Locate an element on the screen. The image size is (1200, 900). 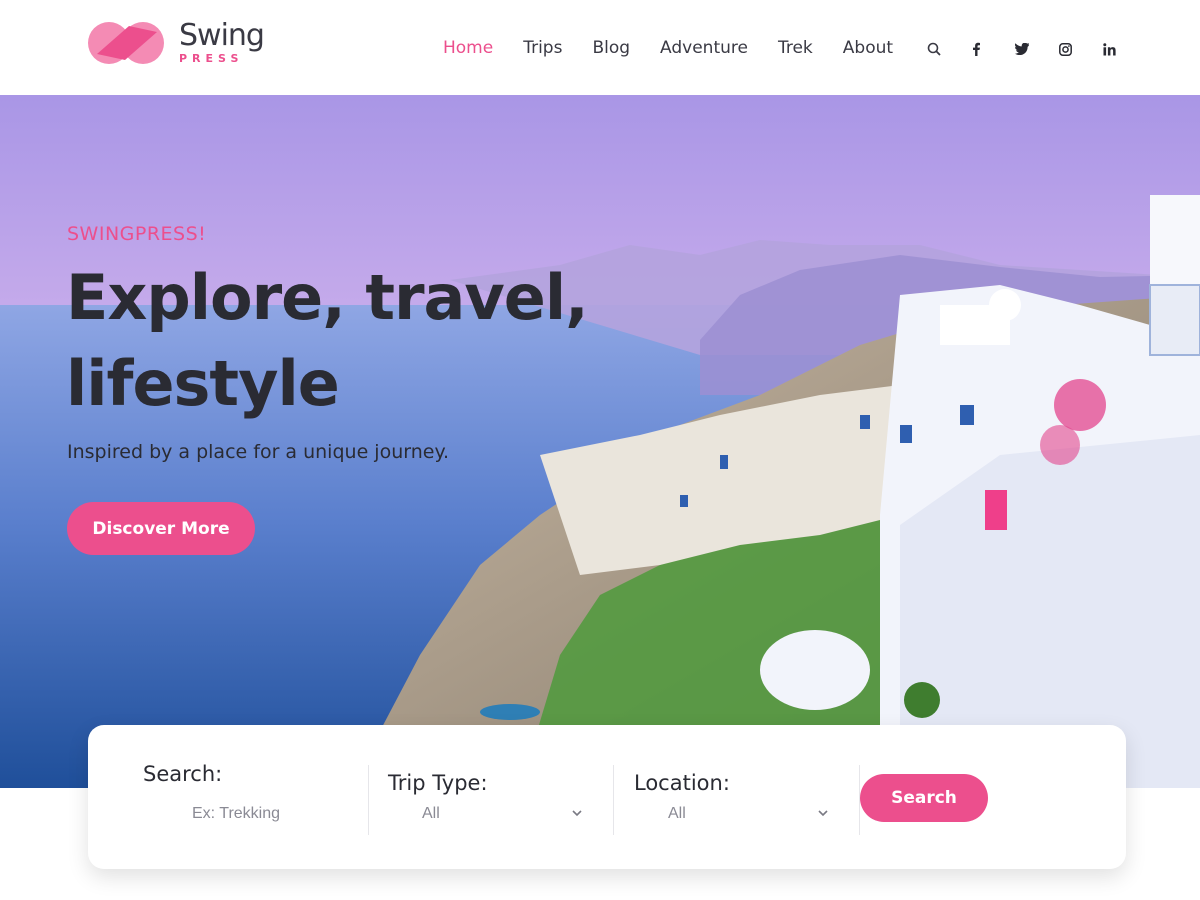
site-logo: Swing PRESS is located at coordinates (176, 44).